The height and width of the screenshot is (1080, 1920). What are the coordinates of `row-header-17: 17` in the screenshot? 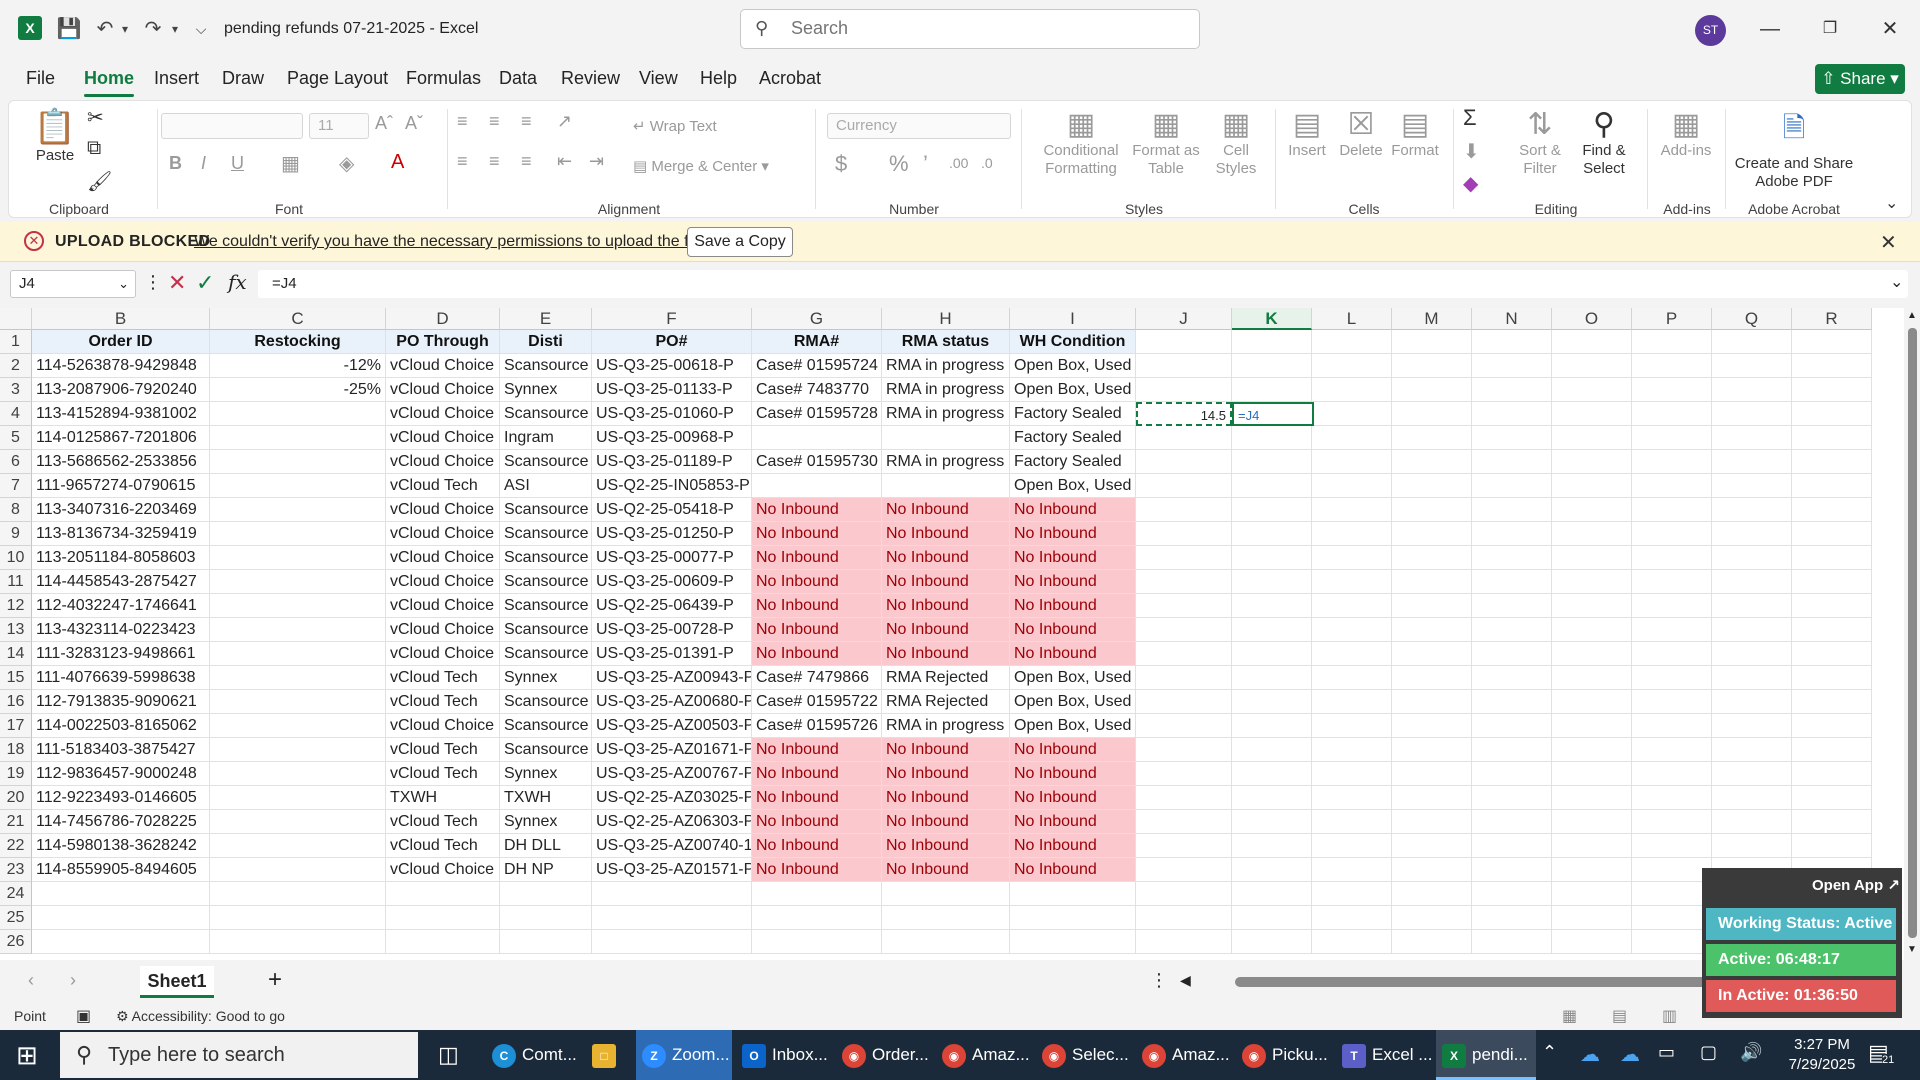 It's located at (16, 726).